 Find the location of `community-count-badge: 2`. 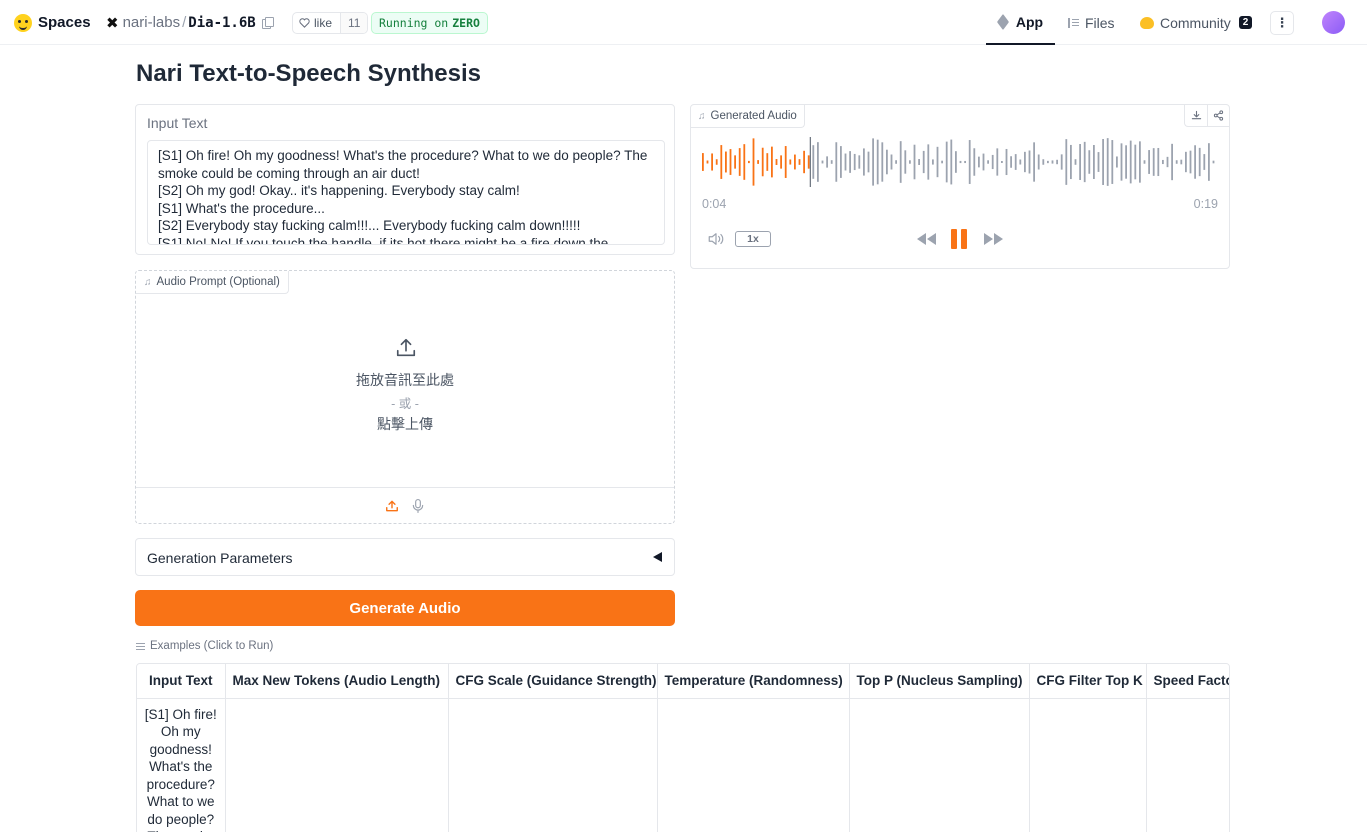

community-count-badge: 2 is located at coordinates (1245, 22).